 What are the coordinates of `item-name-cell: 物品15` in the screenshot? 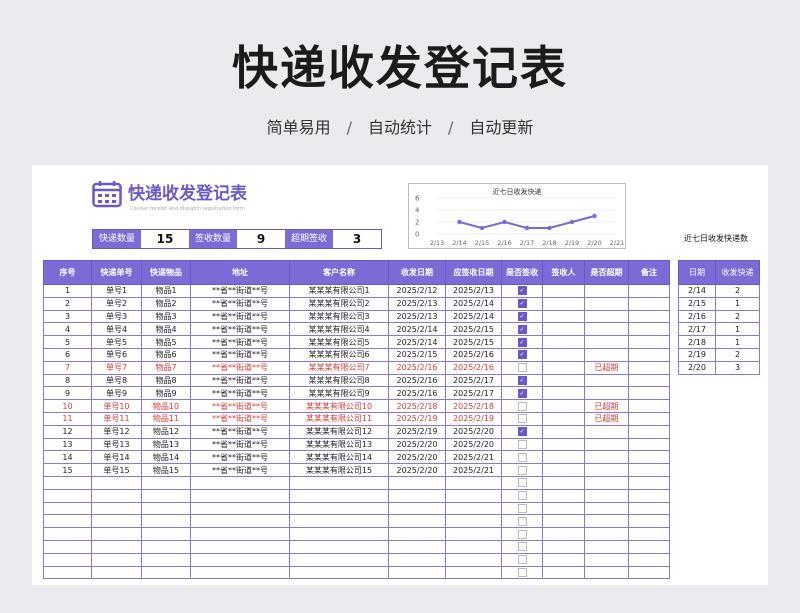 It's located at (166, 470).